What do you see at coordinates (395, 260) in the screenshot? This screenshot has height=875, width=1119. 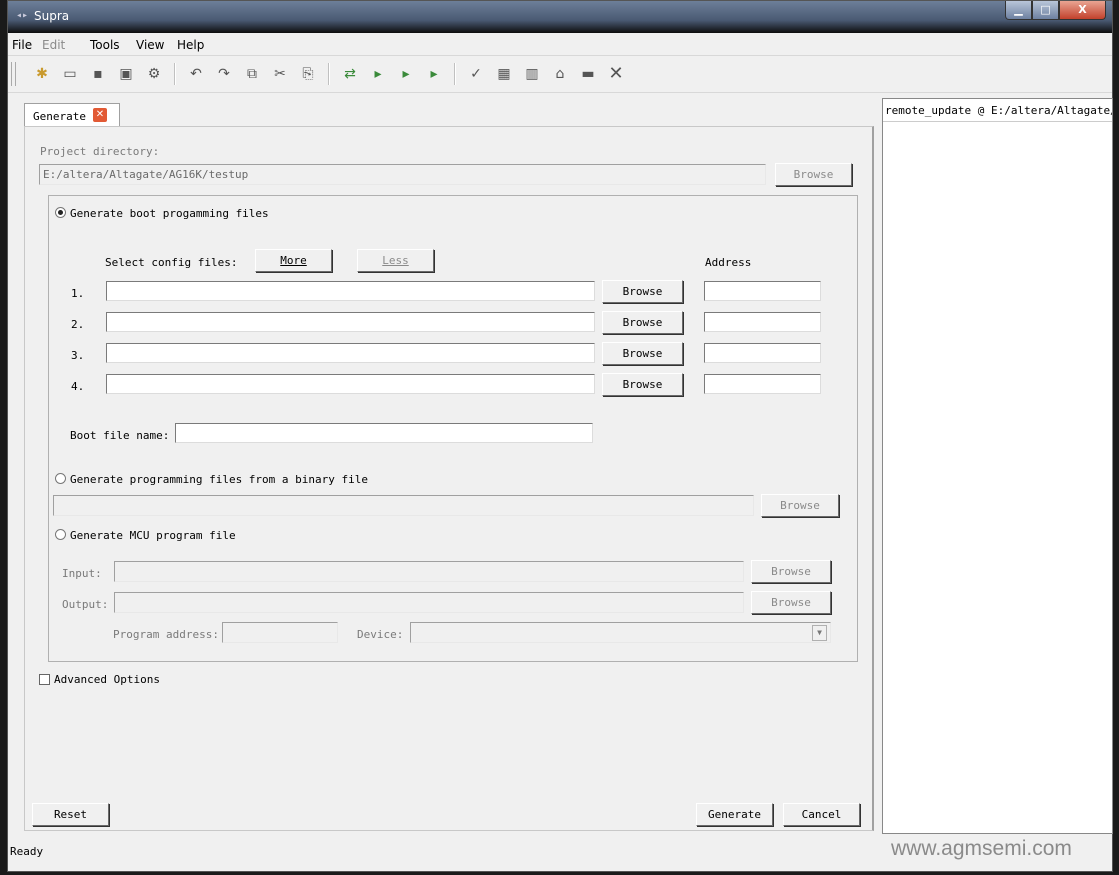 I see `less-button: Less` at bounding box center [395, 260].